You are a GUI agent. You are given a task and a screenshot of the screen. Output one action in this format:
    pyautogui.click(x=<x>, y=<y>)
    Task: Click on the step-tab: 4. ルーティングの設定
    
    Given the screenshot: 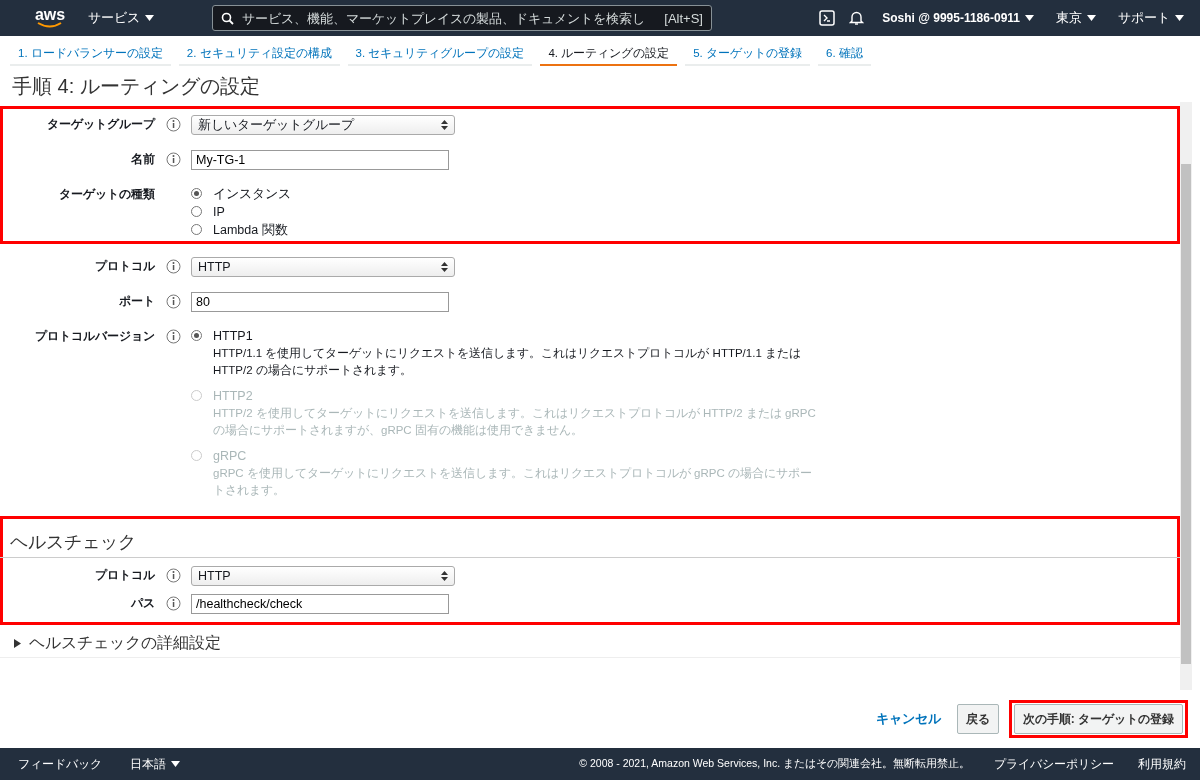 What is the action you would take?
    pyautogui.click(x=609, y=54)
    